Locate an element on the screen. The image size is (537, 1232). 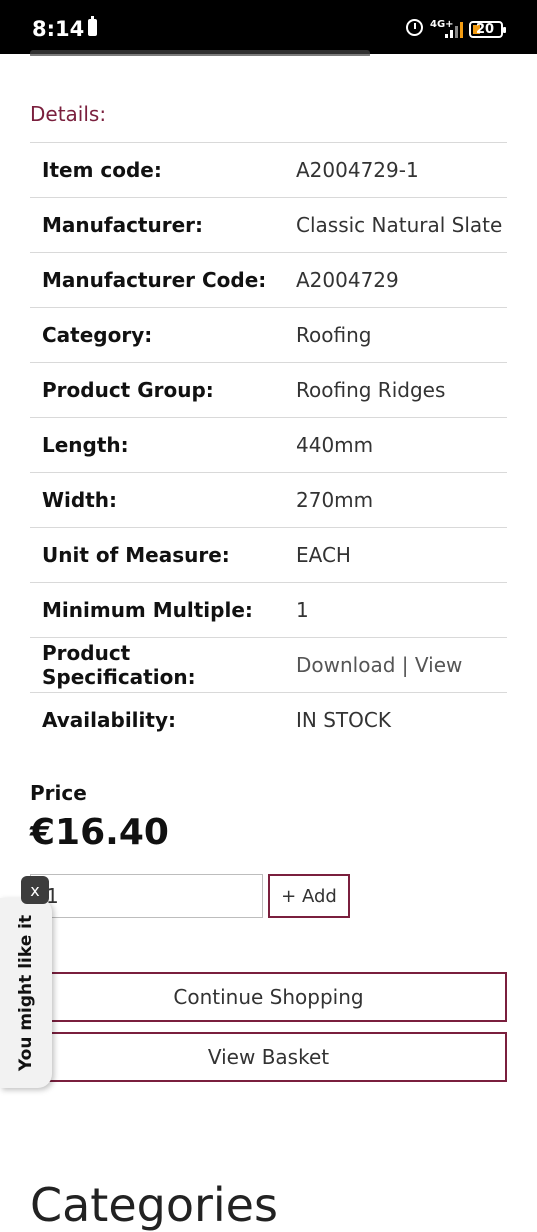
signal-icon is located at coordinates (454, 30).